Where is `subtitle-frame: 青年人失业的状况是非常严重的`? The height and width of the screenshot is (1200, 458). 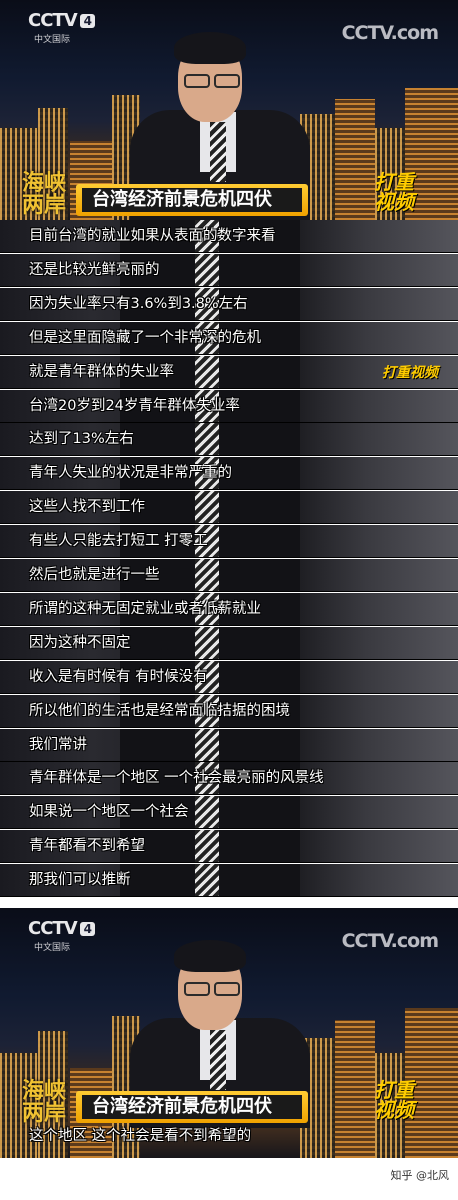 subtitle-frame: 青年人失业的状况是非常严重的 is located at coordinates (229, 474).